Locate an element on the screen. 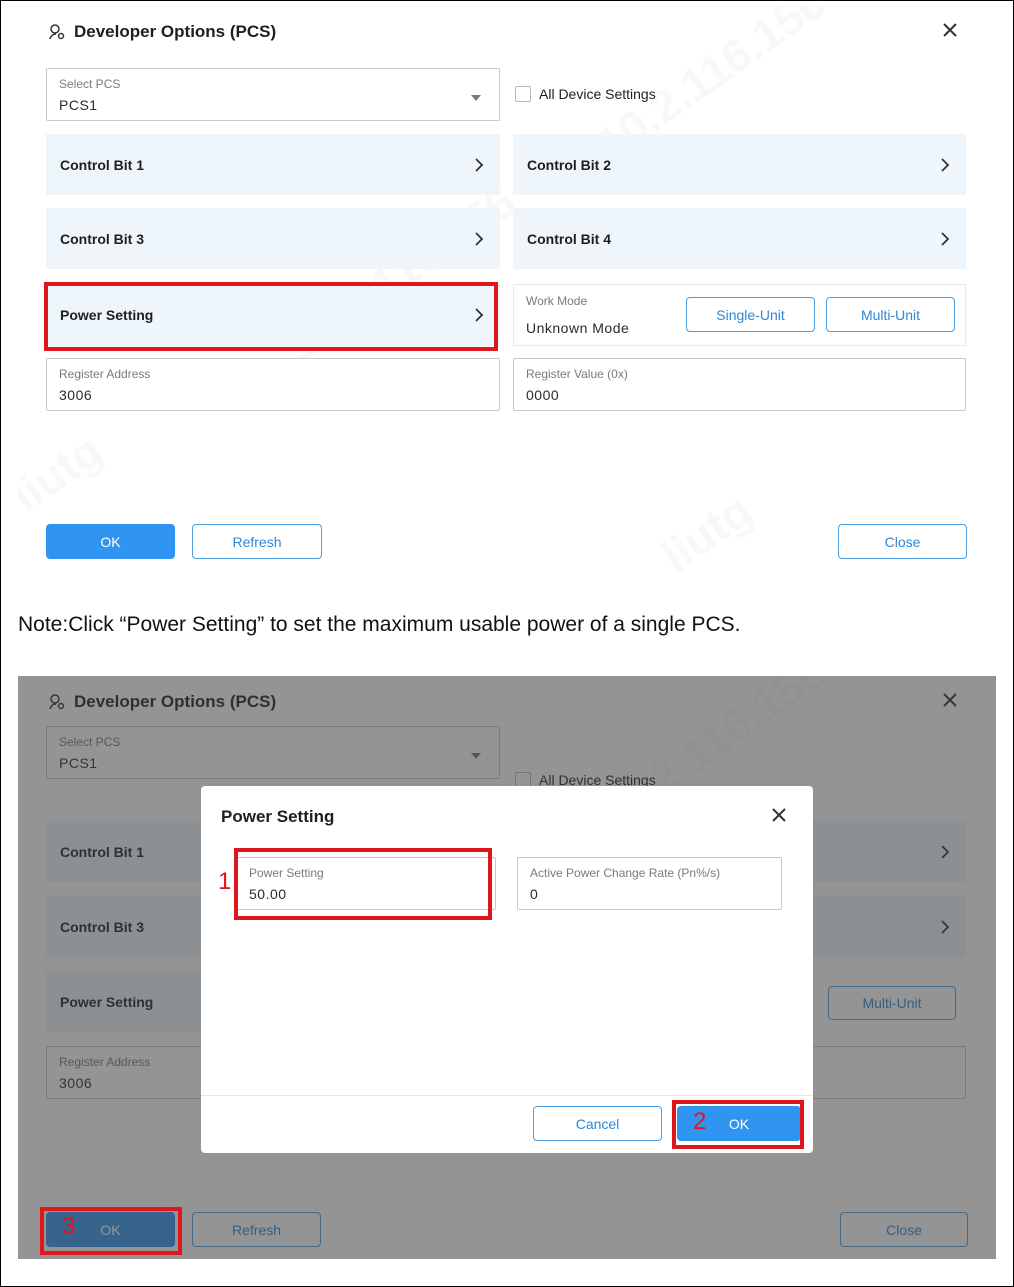  register-address-field: Register Address 3006 is located at coordinates (273, 384).